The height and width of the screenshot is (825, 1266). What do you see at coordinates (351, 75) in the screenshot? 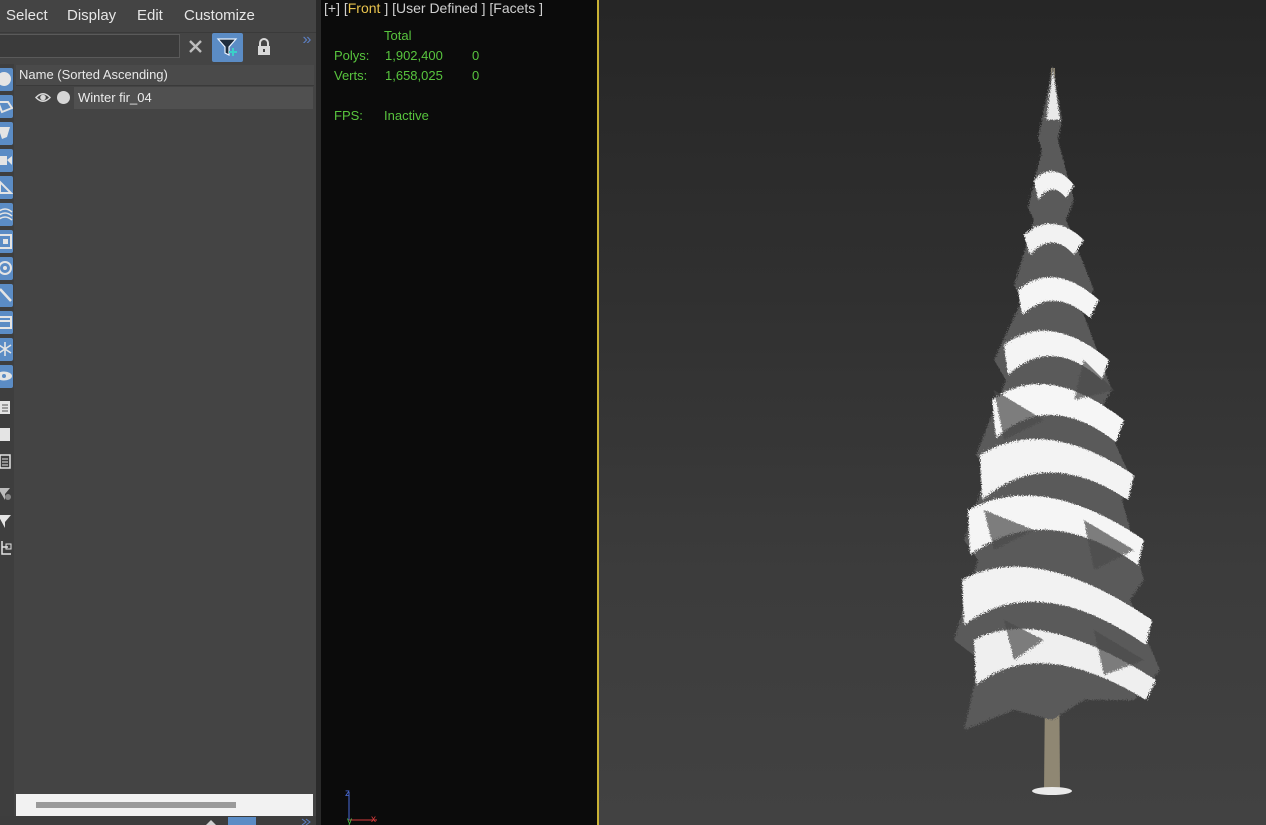
I see `stats-verts-label: Verts:` at bounding box center [351, 75].